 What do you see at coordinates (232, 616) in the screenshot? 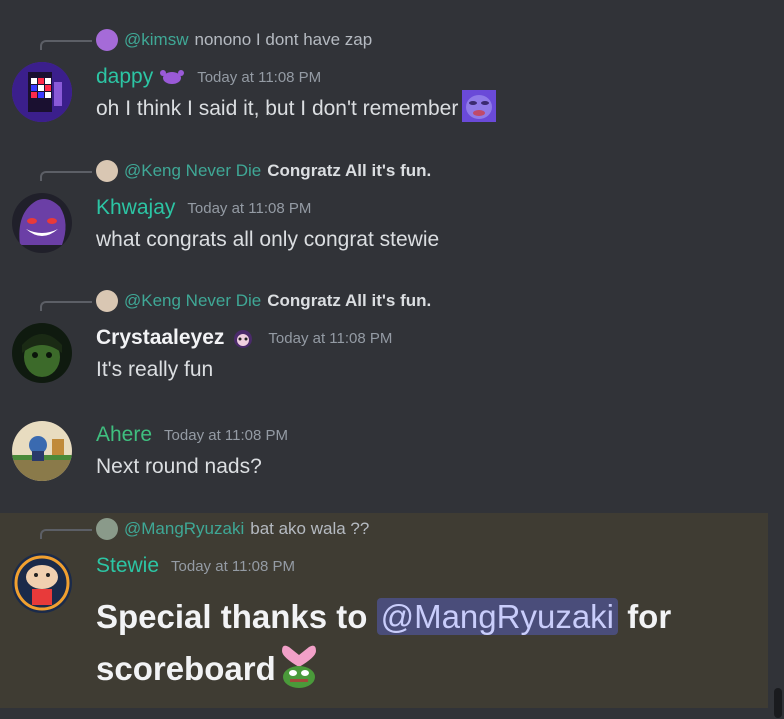
I see `message-text-start: Special thanks to` at bounding box center [232, 616].